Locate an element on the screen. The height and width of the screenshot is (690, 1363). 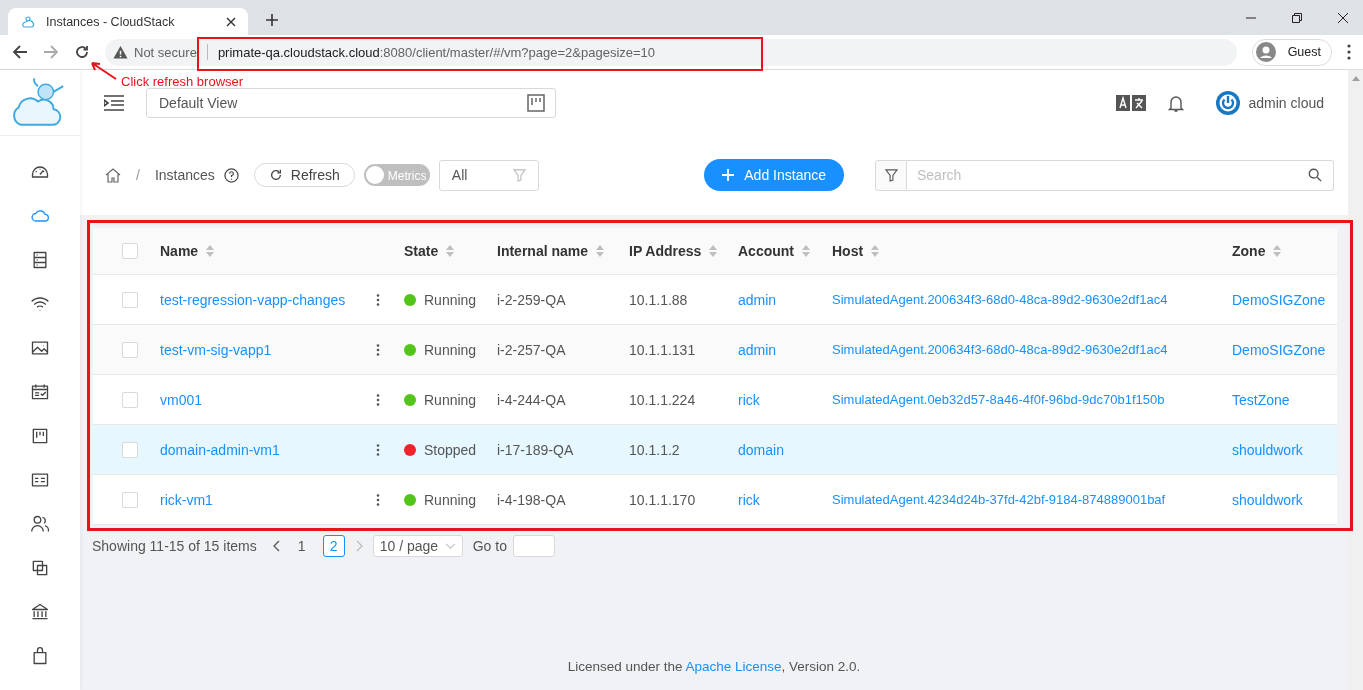
view-selector: Default View is located at coordinates (351, 102).